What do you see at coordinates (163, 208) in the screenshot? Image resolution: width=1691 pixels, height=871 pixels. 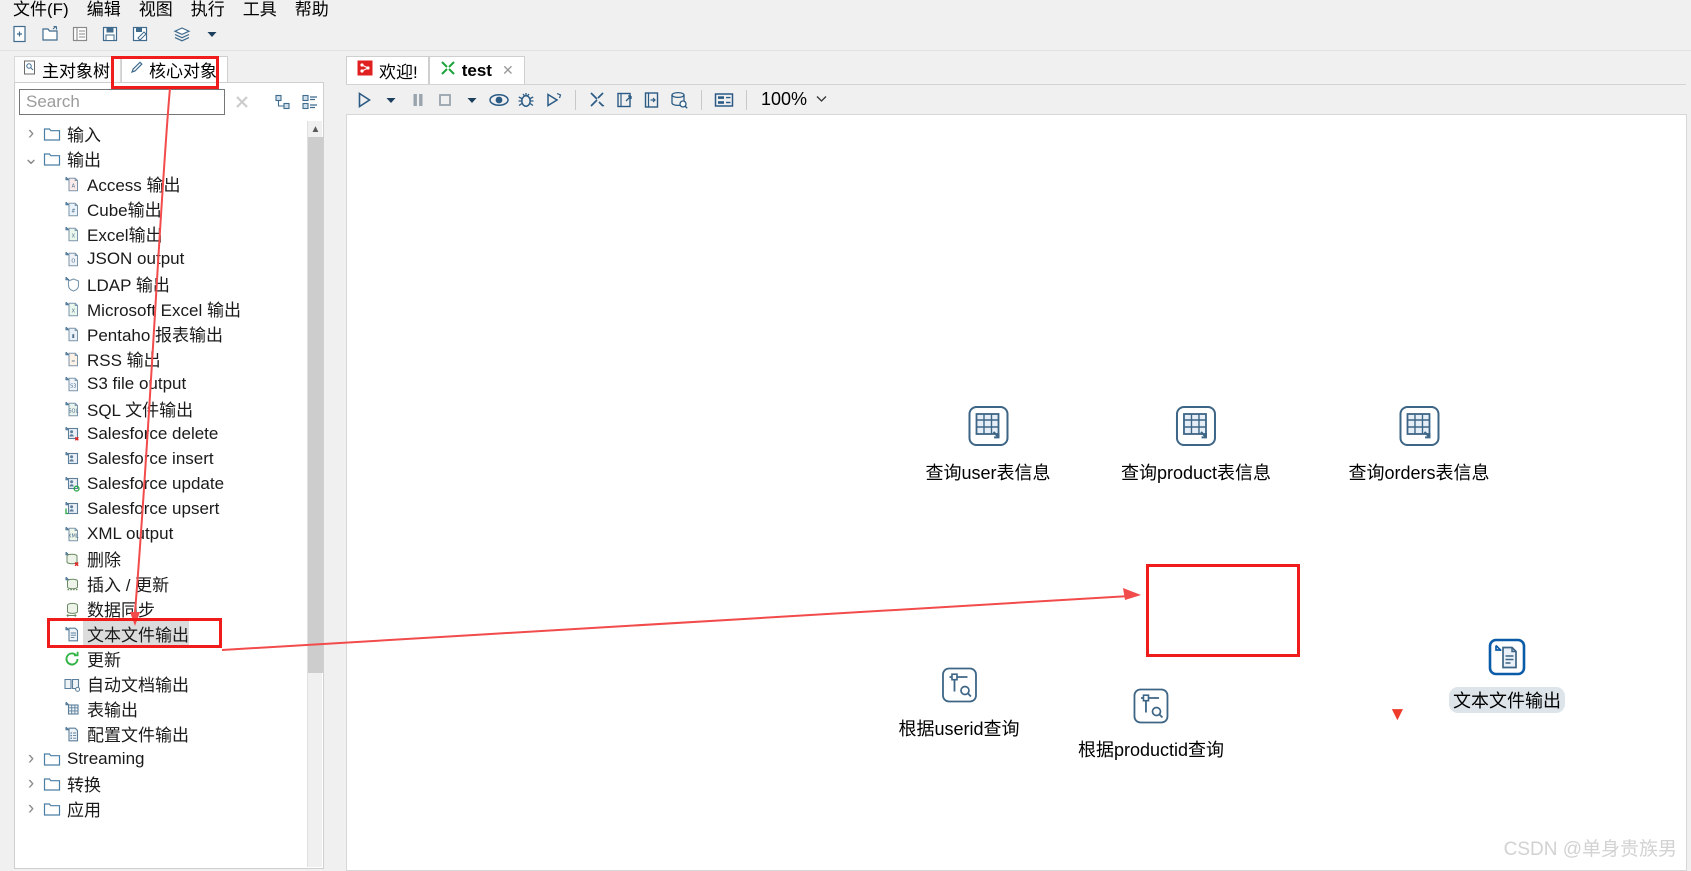 I see `tree-item-cube-output: # Cube输出` at bounding box center [163, 208].